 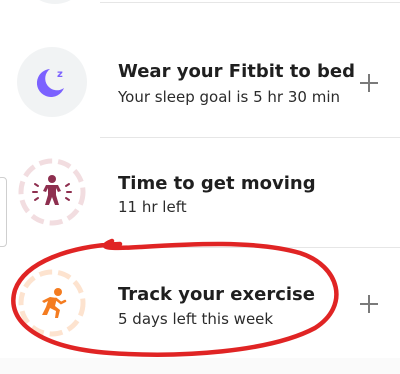 I want to click on person-moving-icon, so click(x=52, y=192).